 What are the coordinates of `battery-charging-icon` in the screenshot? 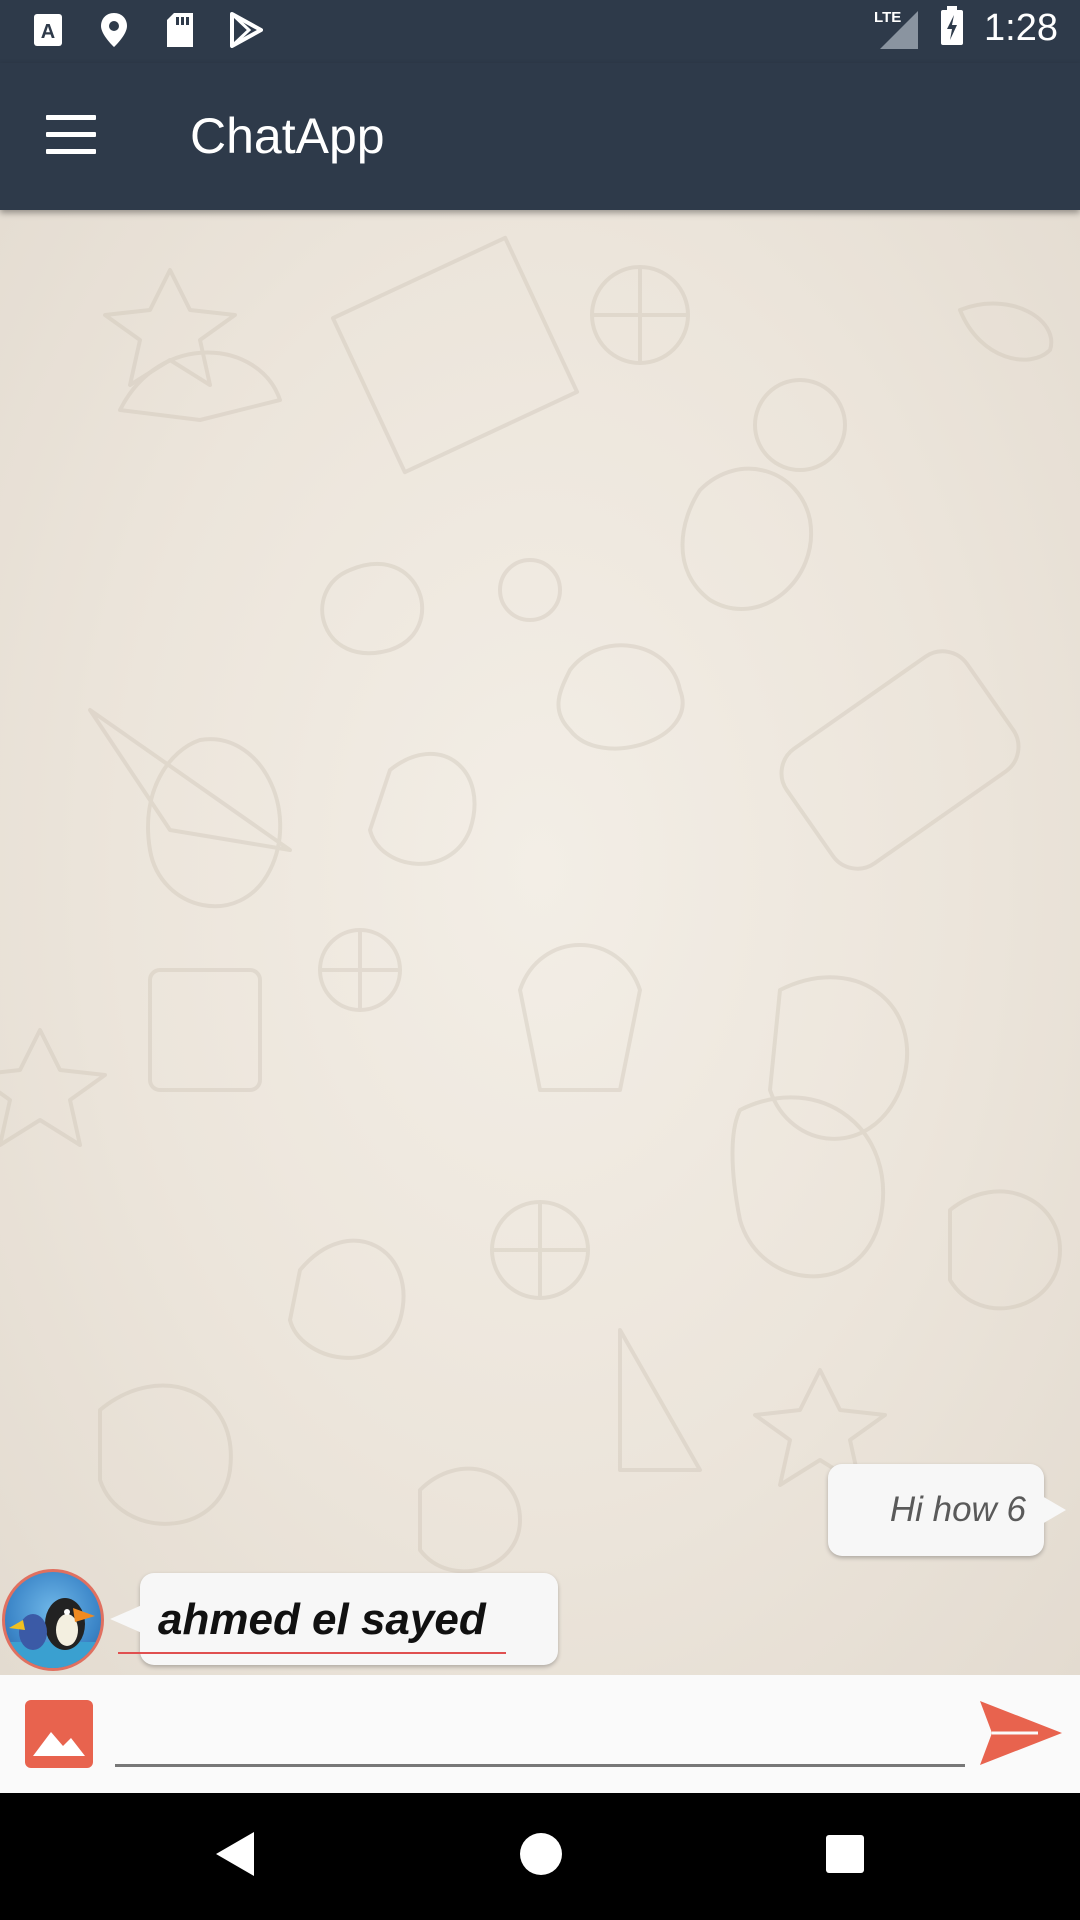 It's located at (952, 28).